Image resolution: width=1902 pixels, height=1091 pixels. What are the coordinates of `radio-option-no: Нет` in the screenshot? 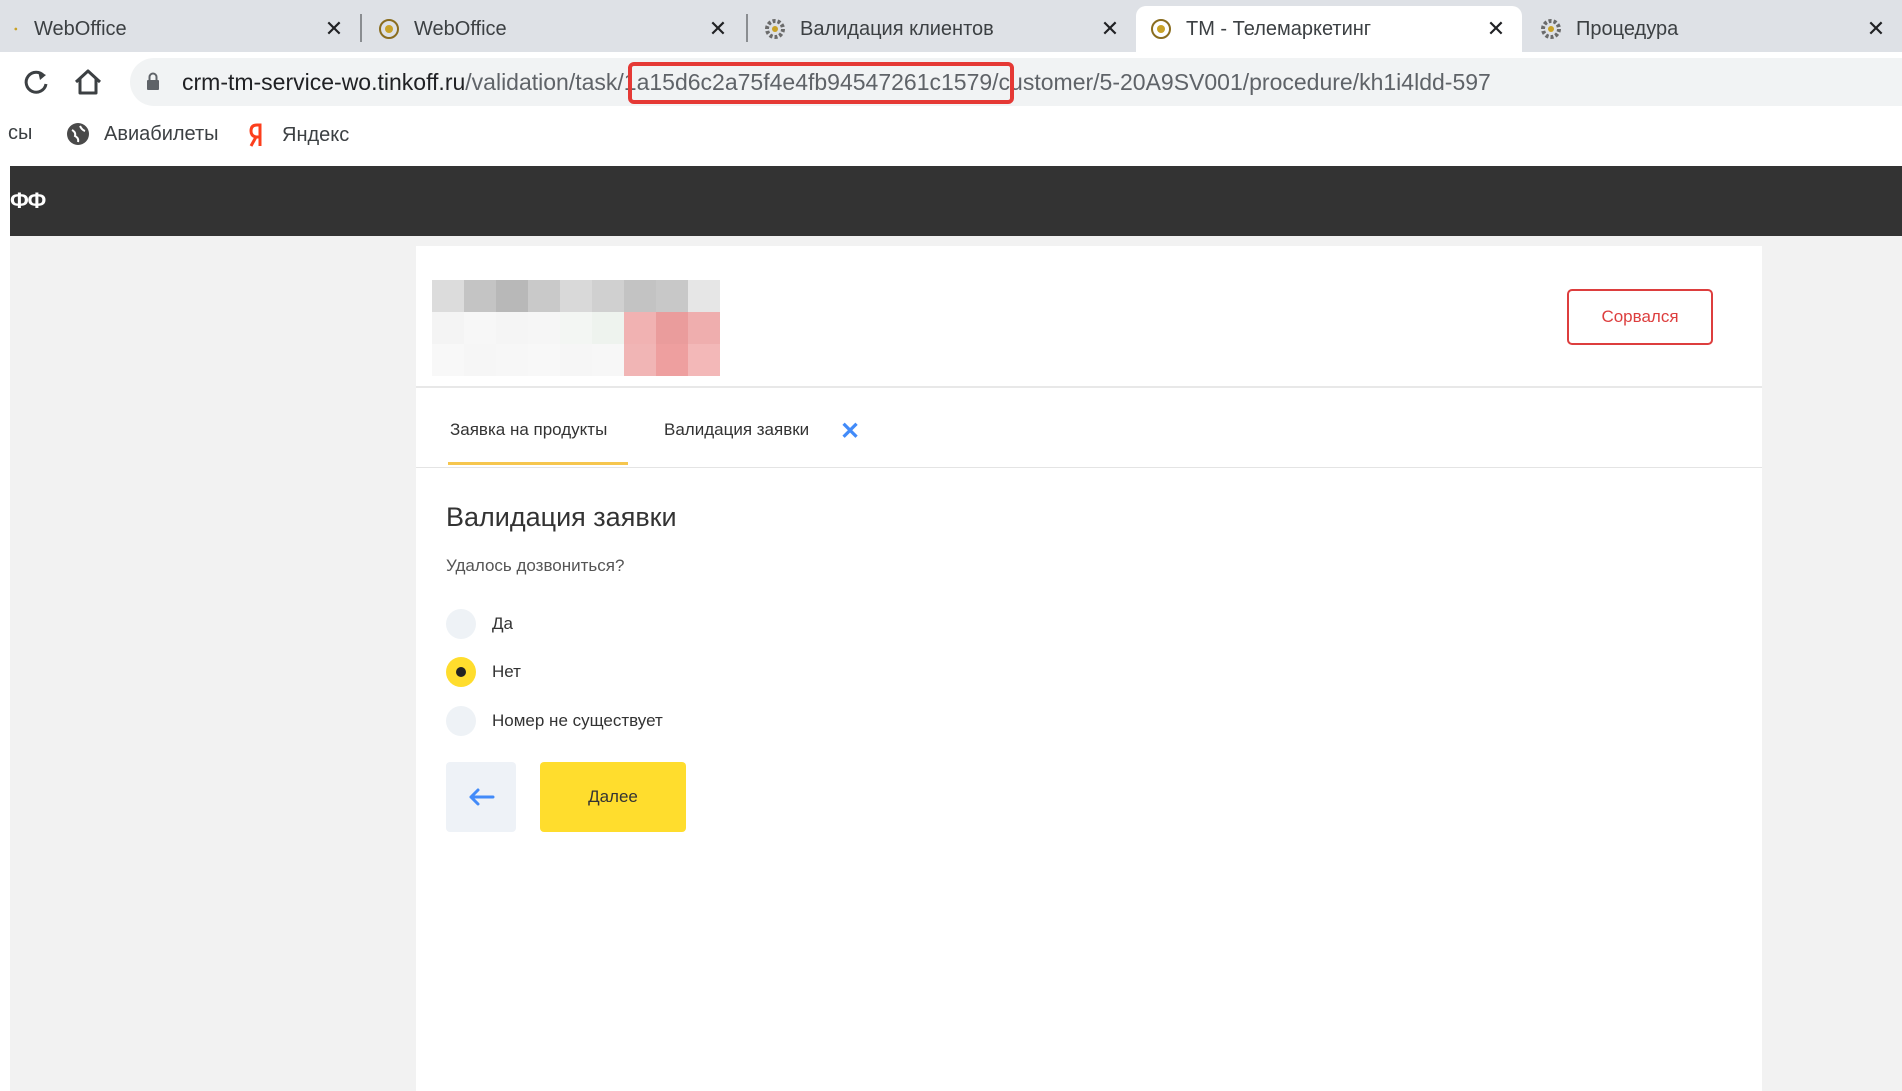 It's located at (483, 672).